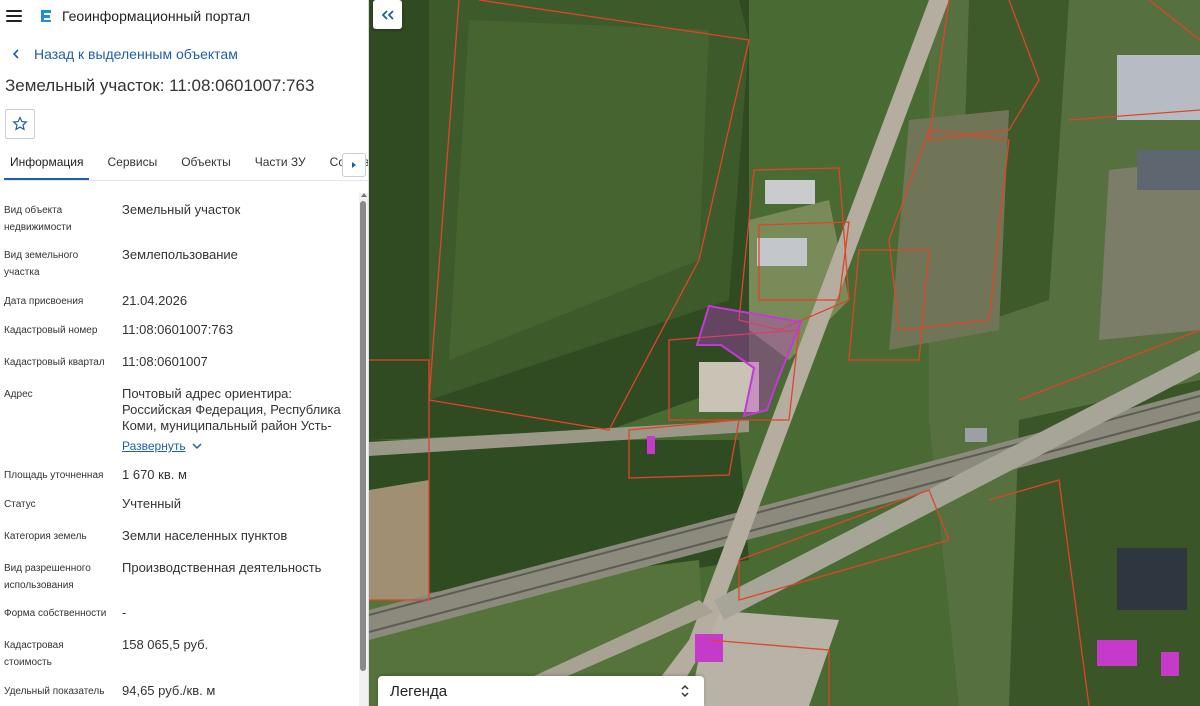 This screenshot has width=1200, height=706. I want to click on prop-value: Производственная деятельность, so click(222, 567).